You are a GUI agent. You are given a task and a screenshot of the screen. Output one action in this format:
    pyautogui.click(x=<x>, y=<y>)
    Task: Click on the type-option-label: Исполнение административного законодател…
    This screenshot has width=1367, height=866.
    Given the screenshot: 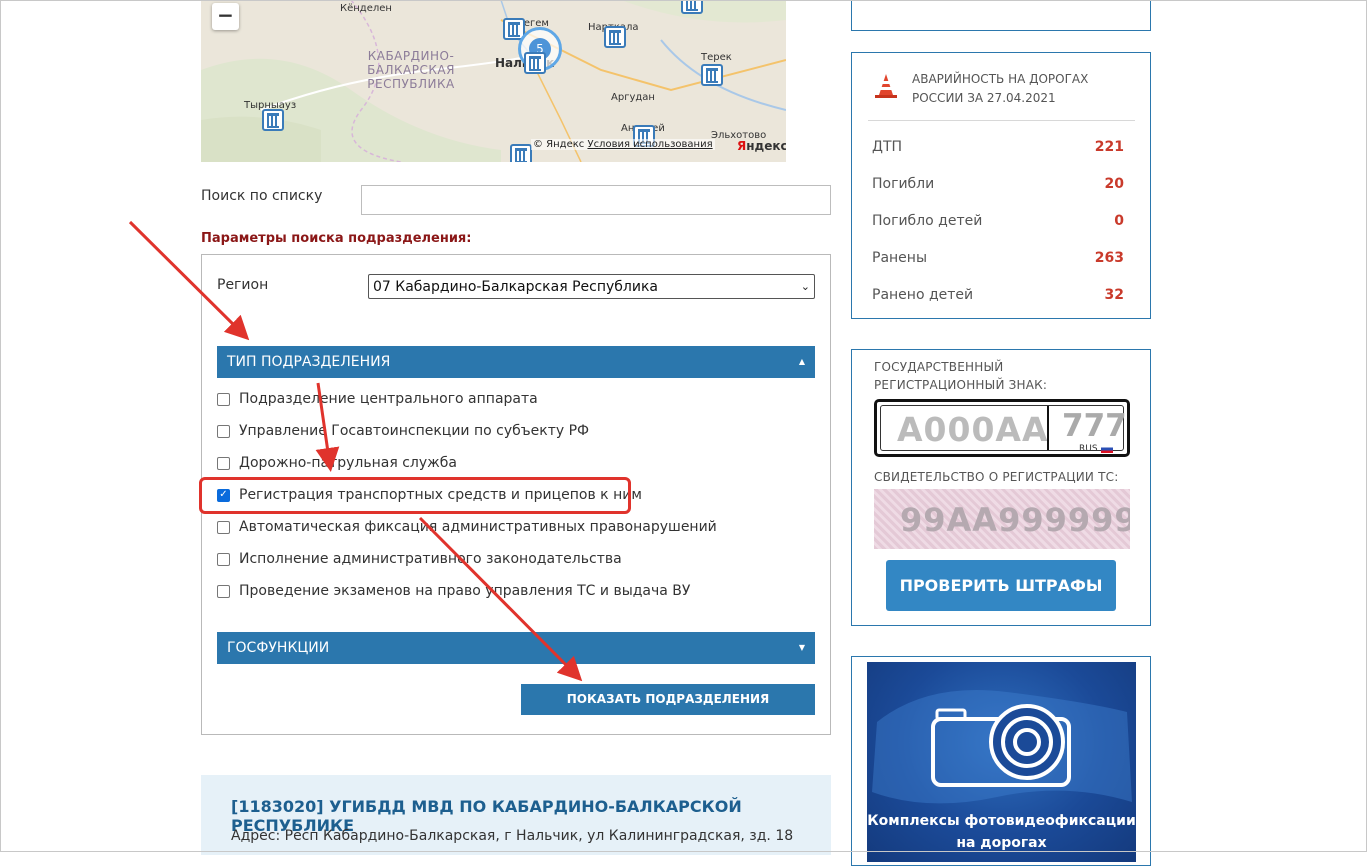 What is the action you would take?
    pyautogui.click(x=430, y=559)
    